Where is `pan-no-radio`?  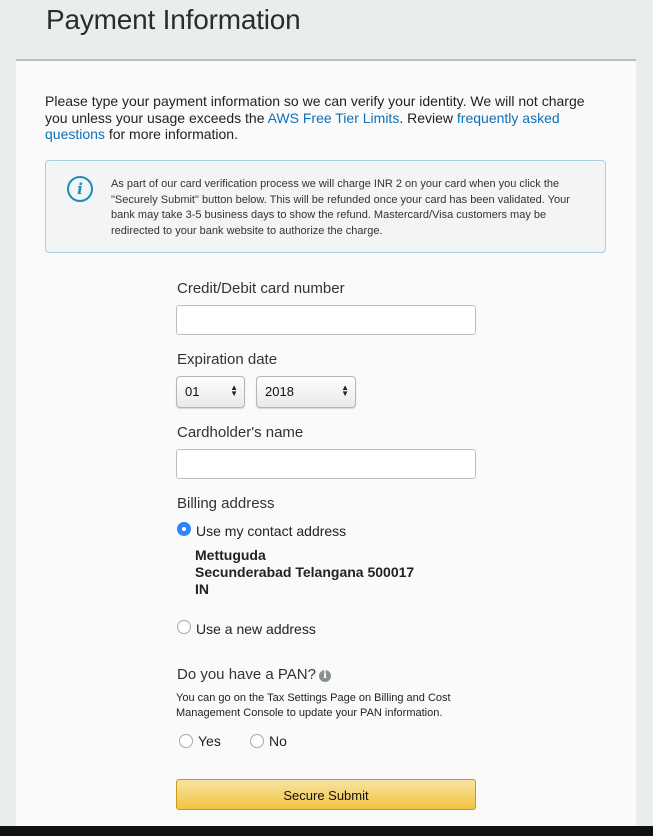 pan-no-radio is located at coordinates (257, 741).